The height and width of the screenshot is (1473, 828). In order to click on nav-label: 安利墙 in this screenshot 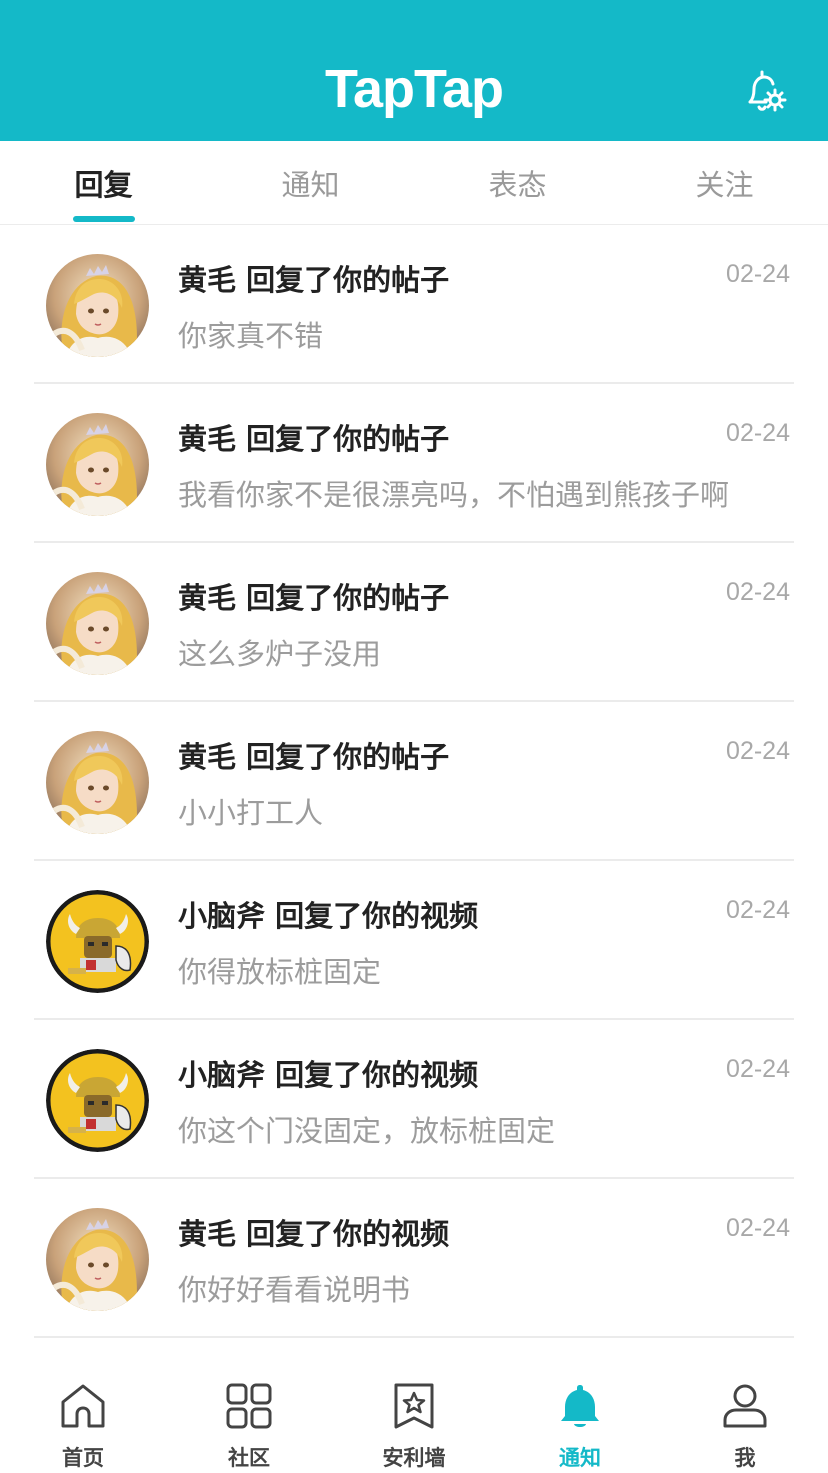, I will do `click(414, 1458)`.